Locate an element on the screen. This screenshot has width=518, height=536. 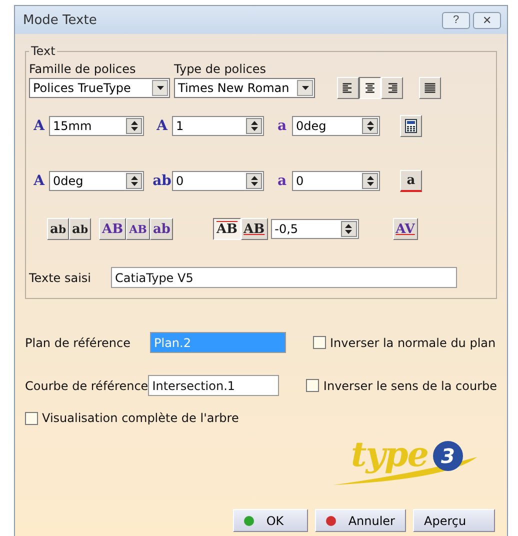
field-label: Famille de polices is located at coordinates (83, 69).